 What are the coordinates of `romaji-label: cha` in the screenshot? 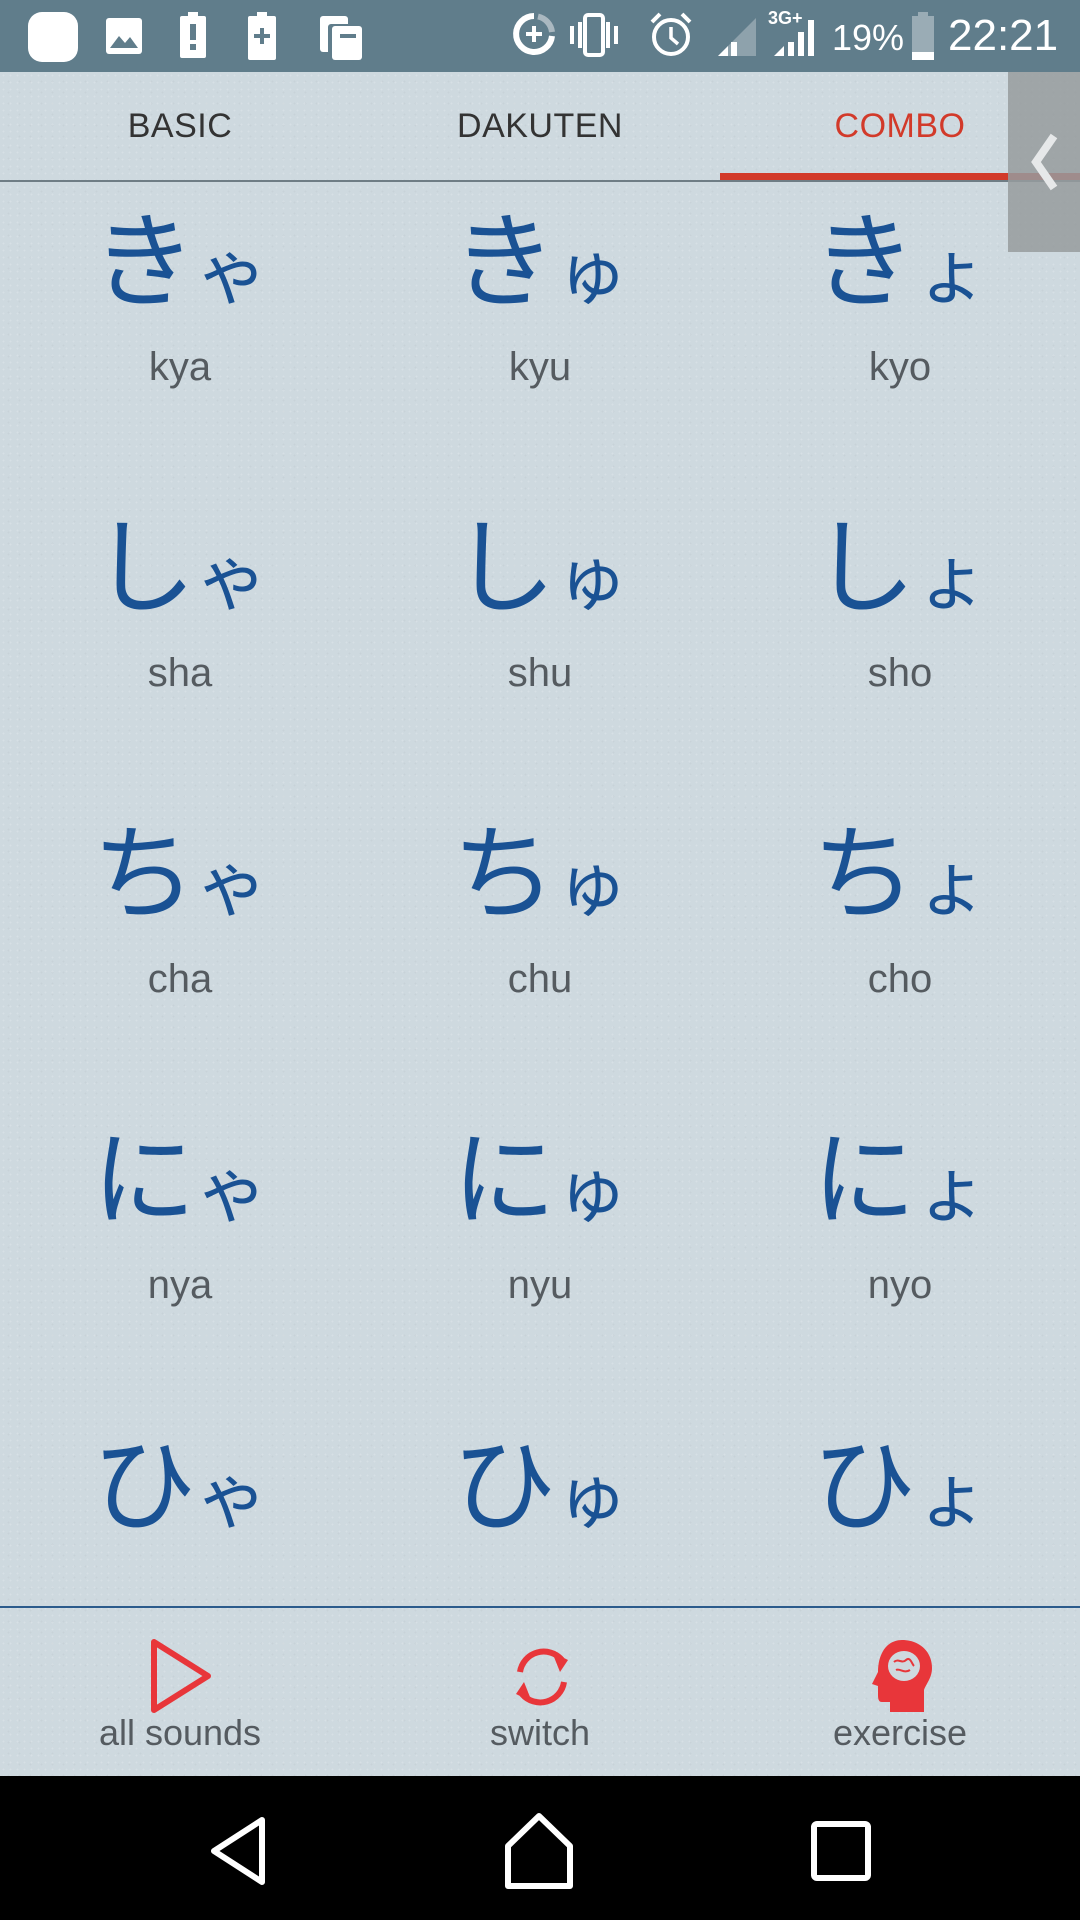 It's located at (180, 979).